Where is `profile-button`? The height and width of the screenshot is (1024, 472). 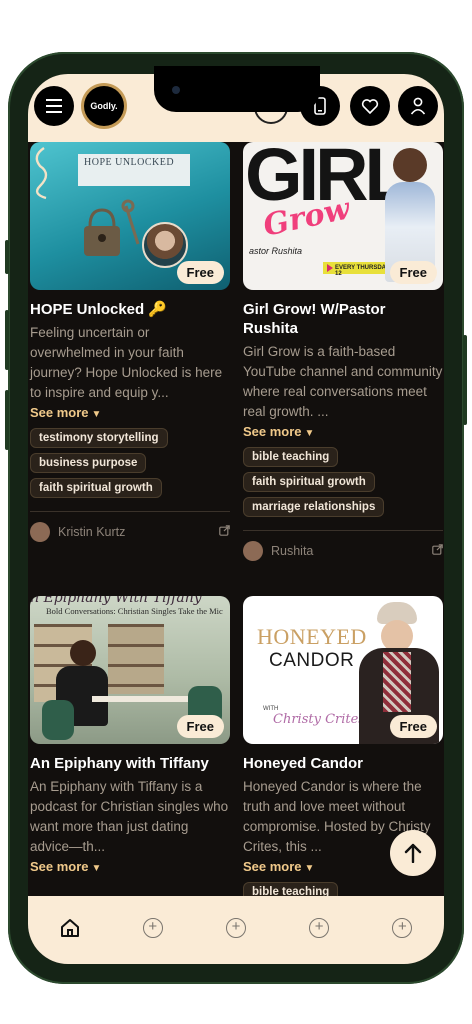
profile-button is located at coordinates (418, 106).